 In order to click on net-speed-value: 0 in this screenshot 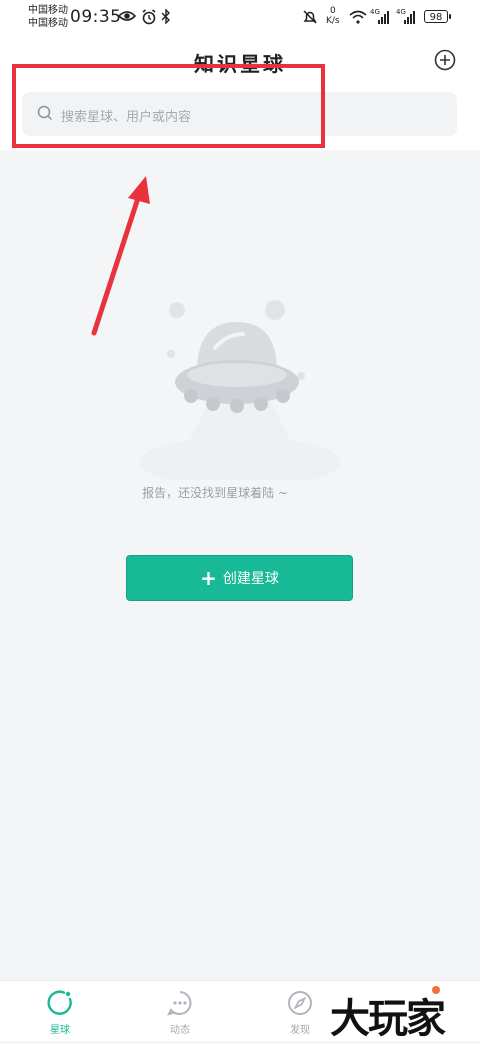, I will do `click(332, 11)`.